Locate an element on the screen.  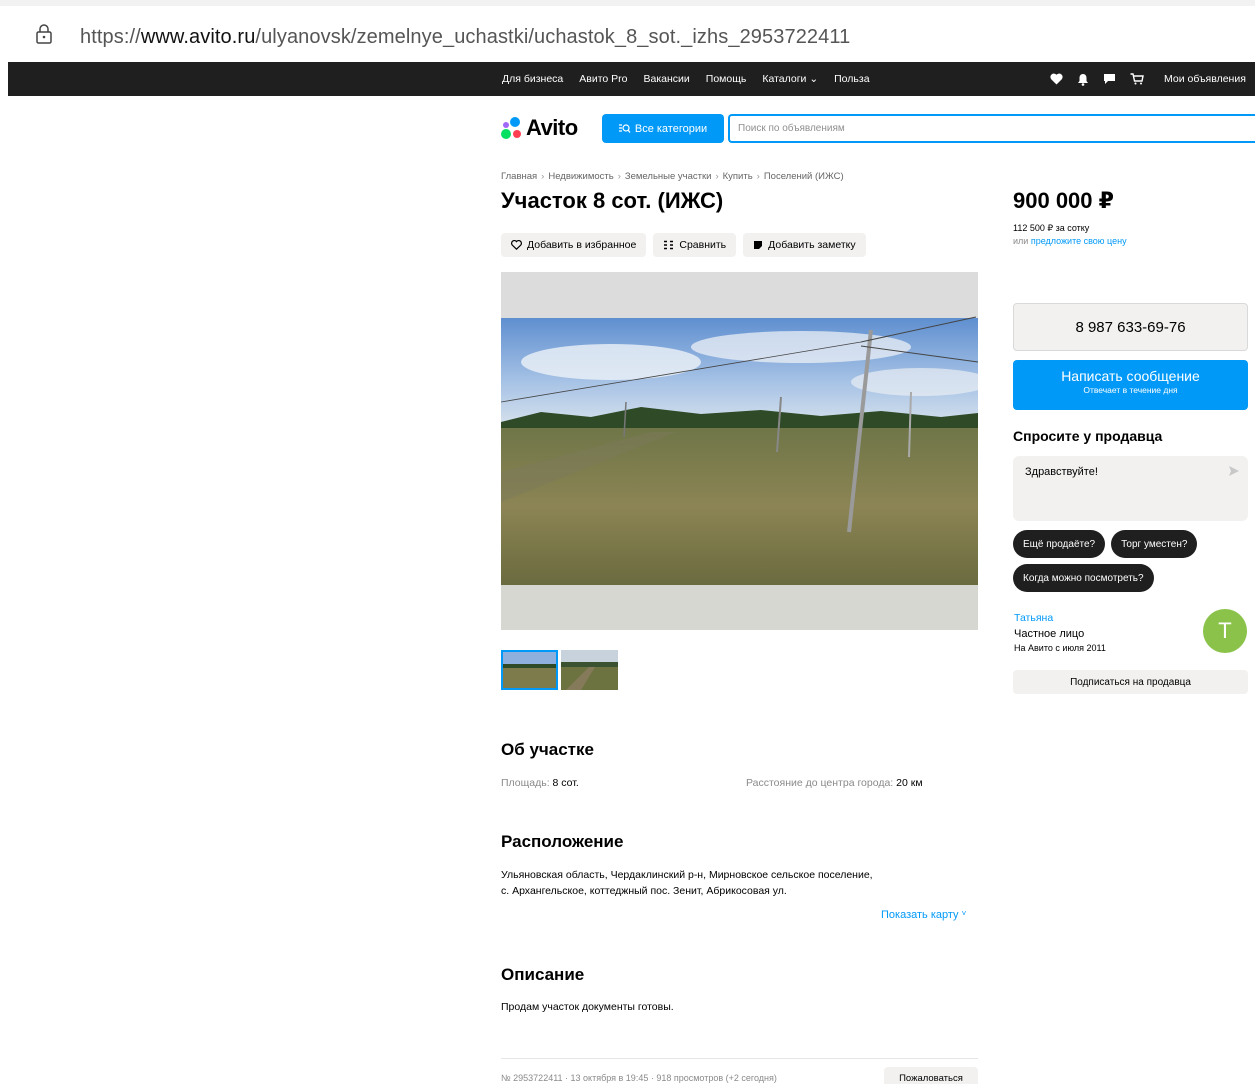
breadcrumb-item-home: Главная is located at coordinates (519, 176).